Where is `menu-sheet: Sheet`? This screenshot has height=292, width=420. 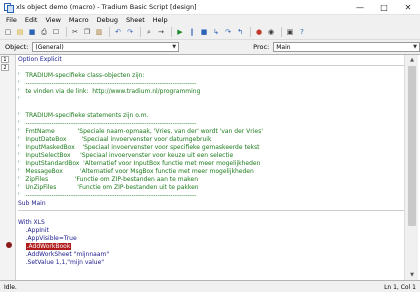
menu-sheet: Sheet is located at coordinates (135, 20).